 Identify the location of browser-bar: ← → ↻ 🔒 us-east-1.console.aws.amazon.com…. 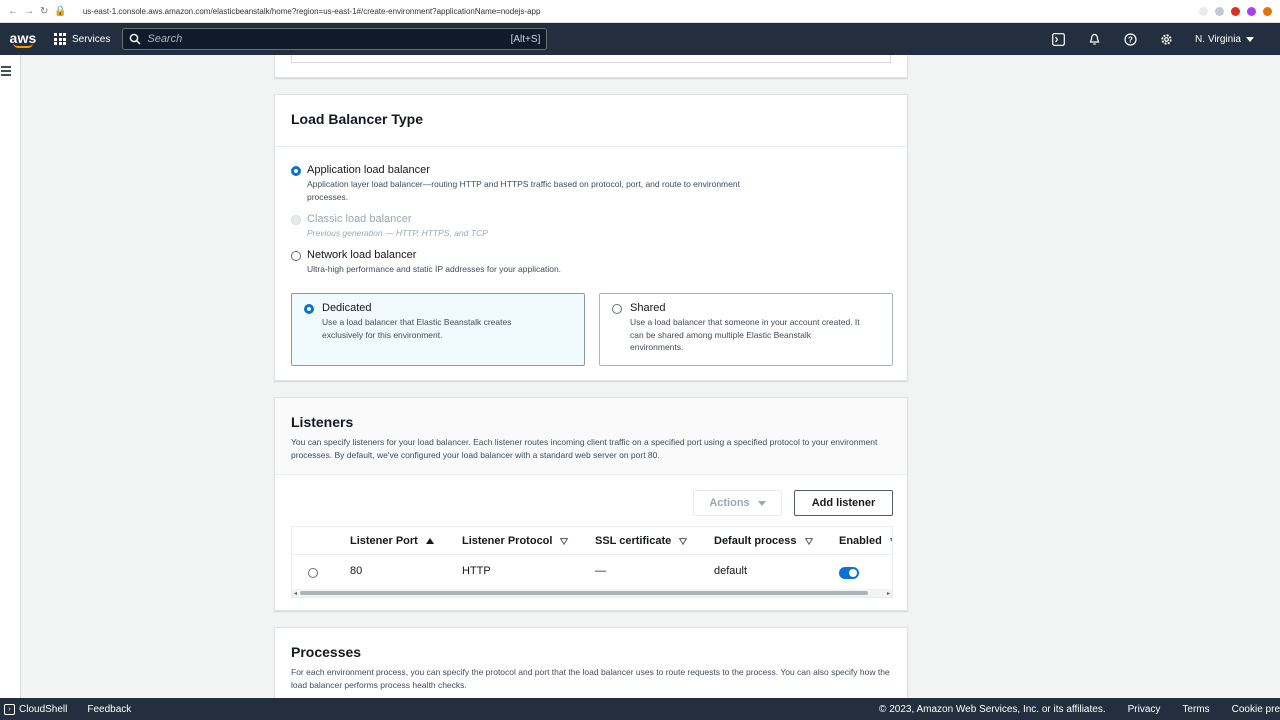
(640, 11).